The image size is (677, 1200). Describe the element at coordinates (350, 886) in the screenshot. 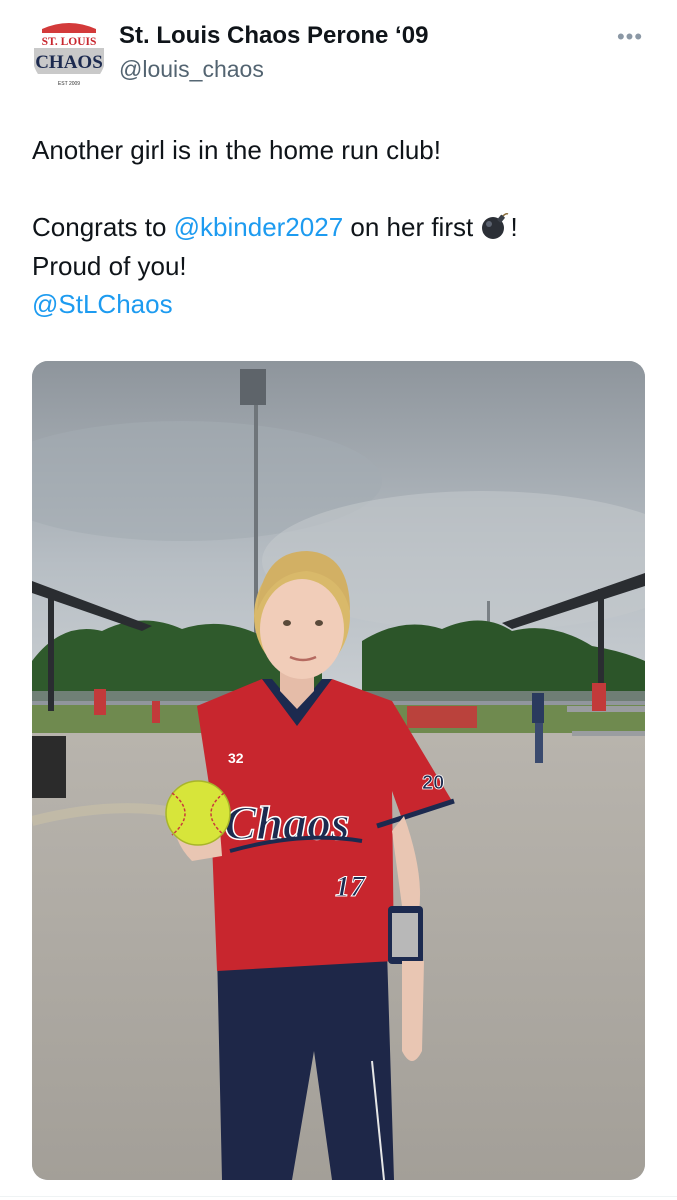

I see `jersey-number: 17` at that location.